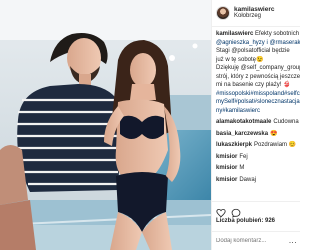  What do you see at coordinates (243, 156) in the screenshot?
I see `comment-text: Fej` at bounding box center [243, 156].